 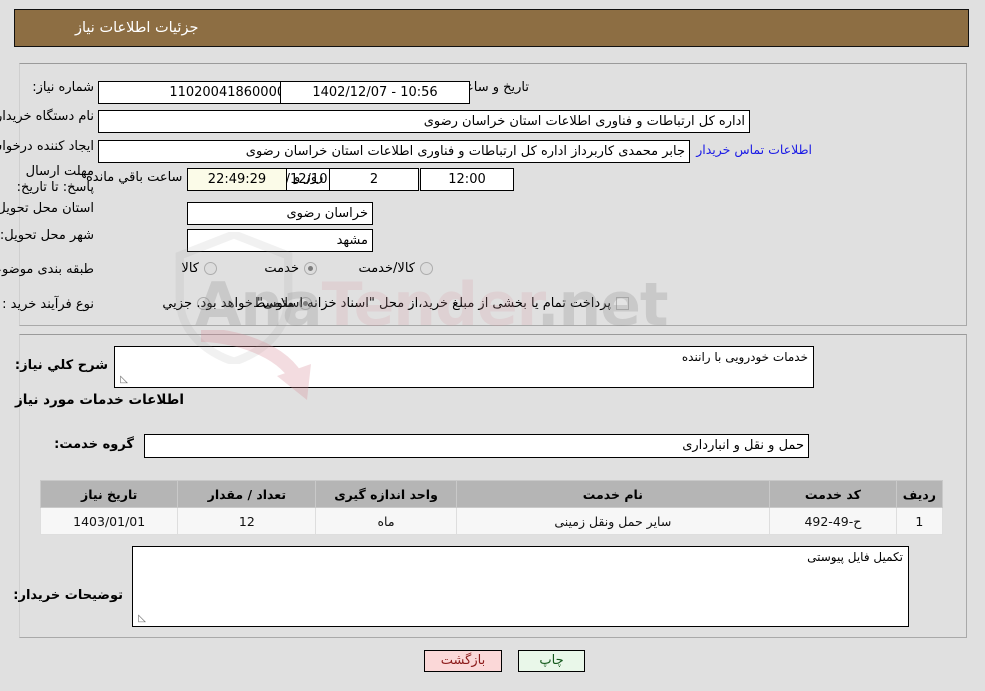 What do you see at coordinates (281, 240) in the screenshot?
I see `delivery-city-field: مشهد` at bounding box center [281, 240].